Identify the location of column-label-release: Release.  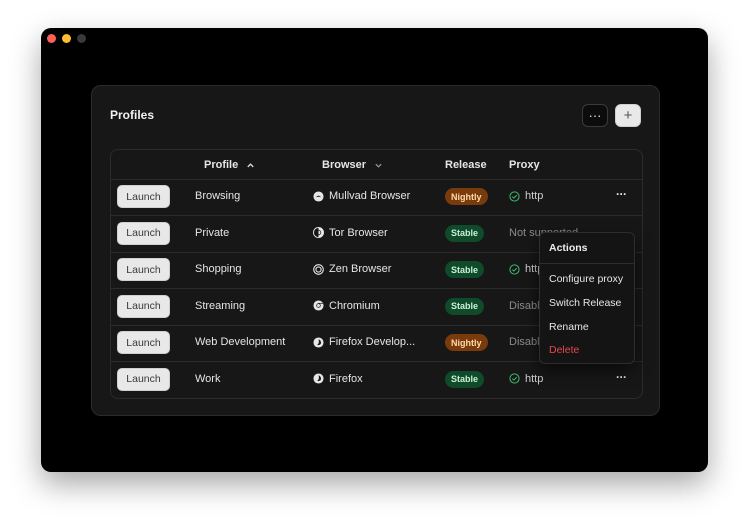
(466, 165).